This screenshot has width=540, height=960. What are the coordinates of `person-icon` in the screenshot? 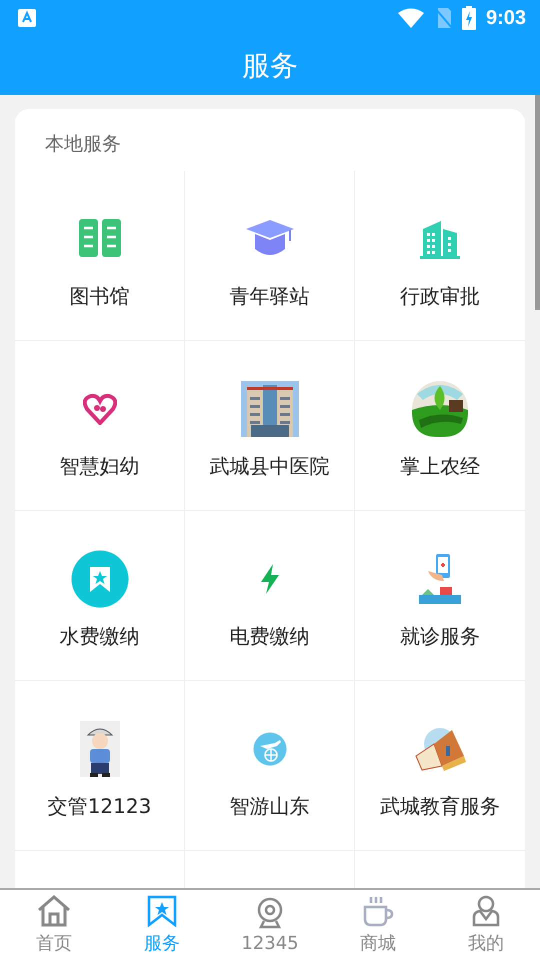 It's located at (486, 911).